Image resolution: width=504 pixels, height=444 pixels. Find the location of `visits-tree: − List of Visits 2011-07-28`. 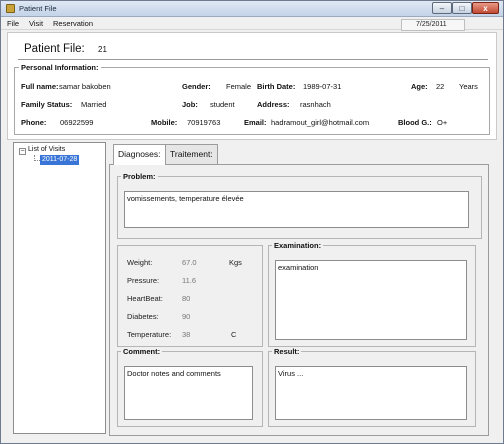

visits-tree: − List of Visits 2011-07-28 is located at coordinates (59, 288).